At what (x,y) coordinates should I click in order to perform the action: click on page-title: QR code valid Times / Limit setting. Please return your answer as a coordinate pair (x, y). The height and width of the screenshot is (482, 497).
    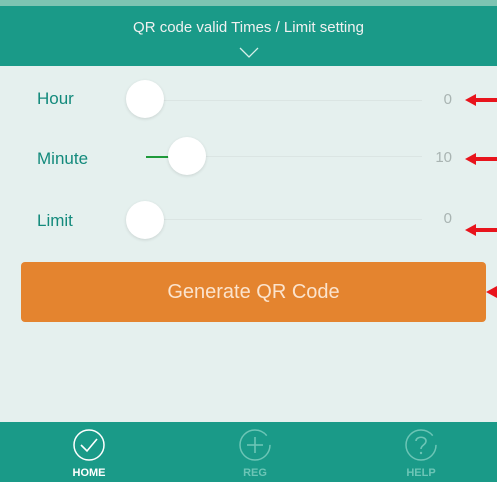
    Looking at the image, I should click on (248, 27).